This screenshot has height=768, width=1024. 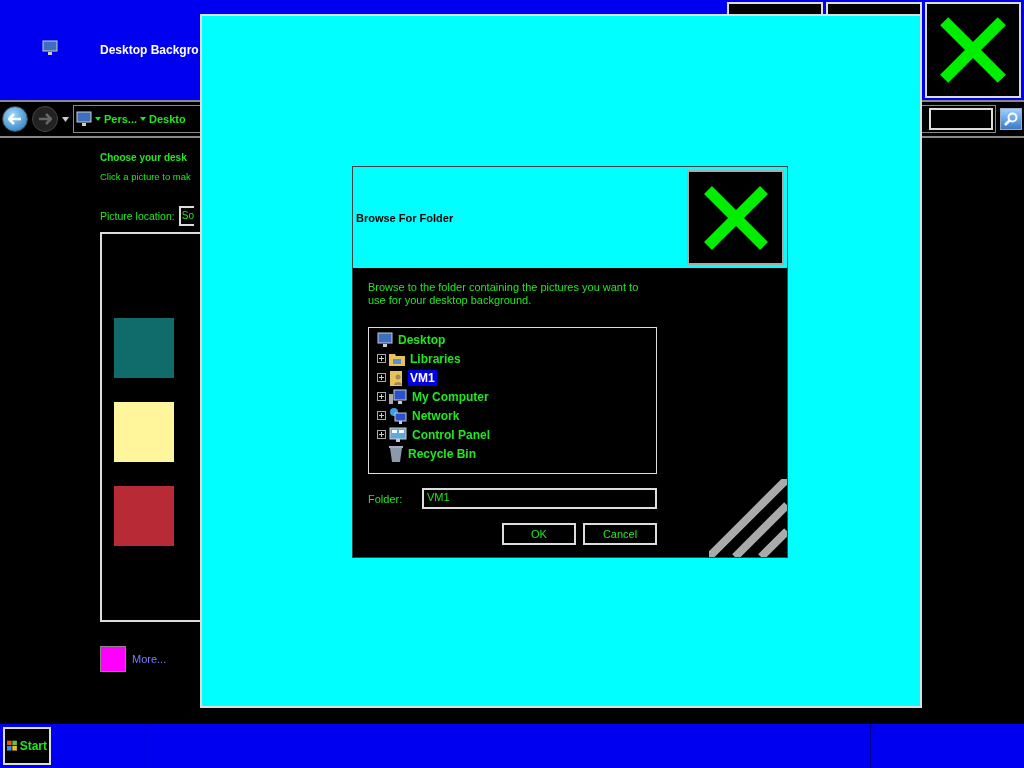 What do you see at coordinates (397, 377) in the screenshot?
I see `user-folder-icon` at bounding box center [397, 377].